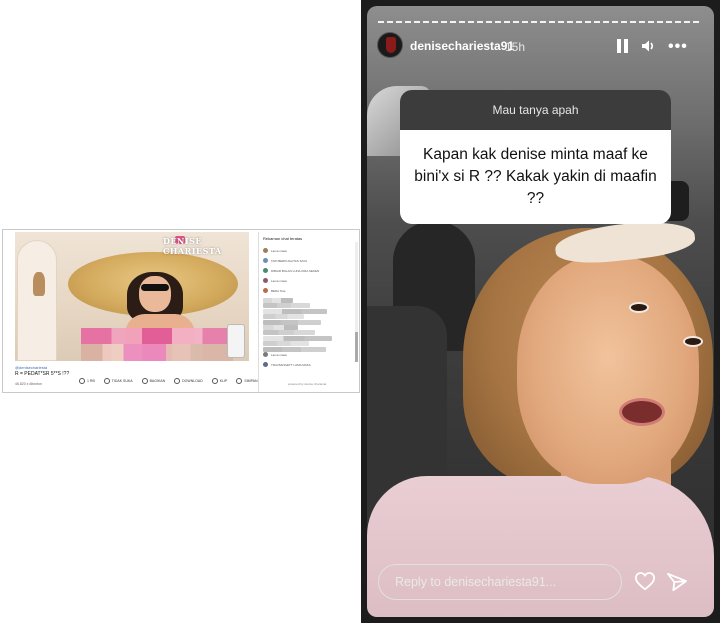  Describe the element at coordinates (144, 381) in the screenshot. I see `share-icon` at that location.